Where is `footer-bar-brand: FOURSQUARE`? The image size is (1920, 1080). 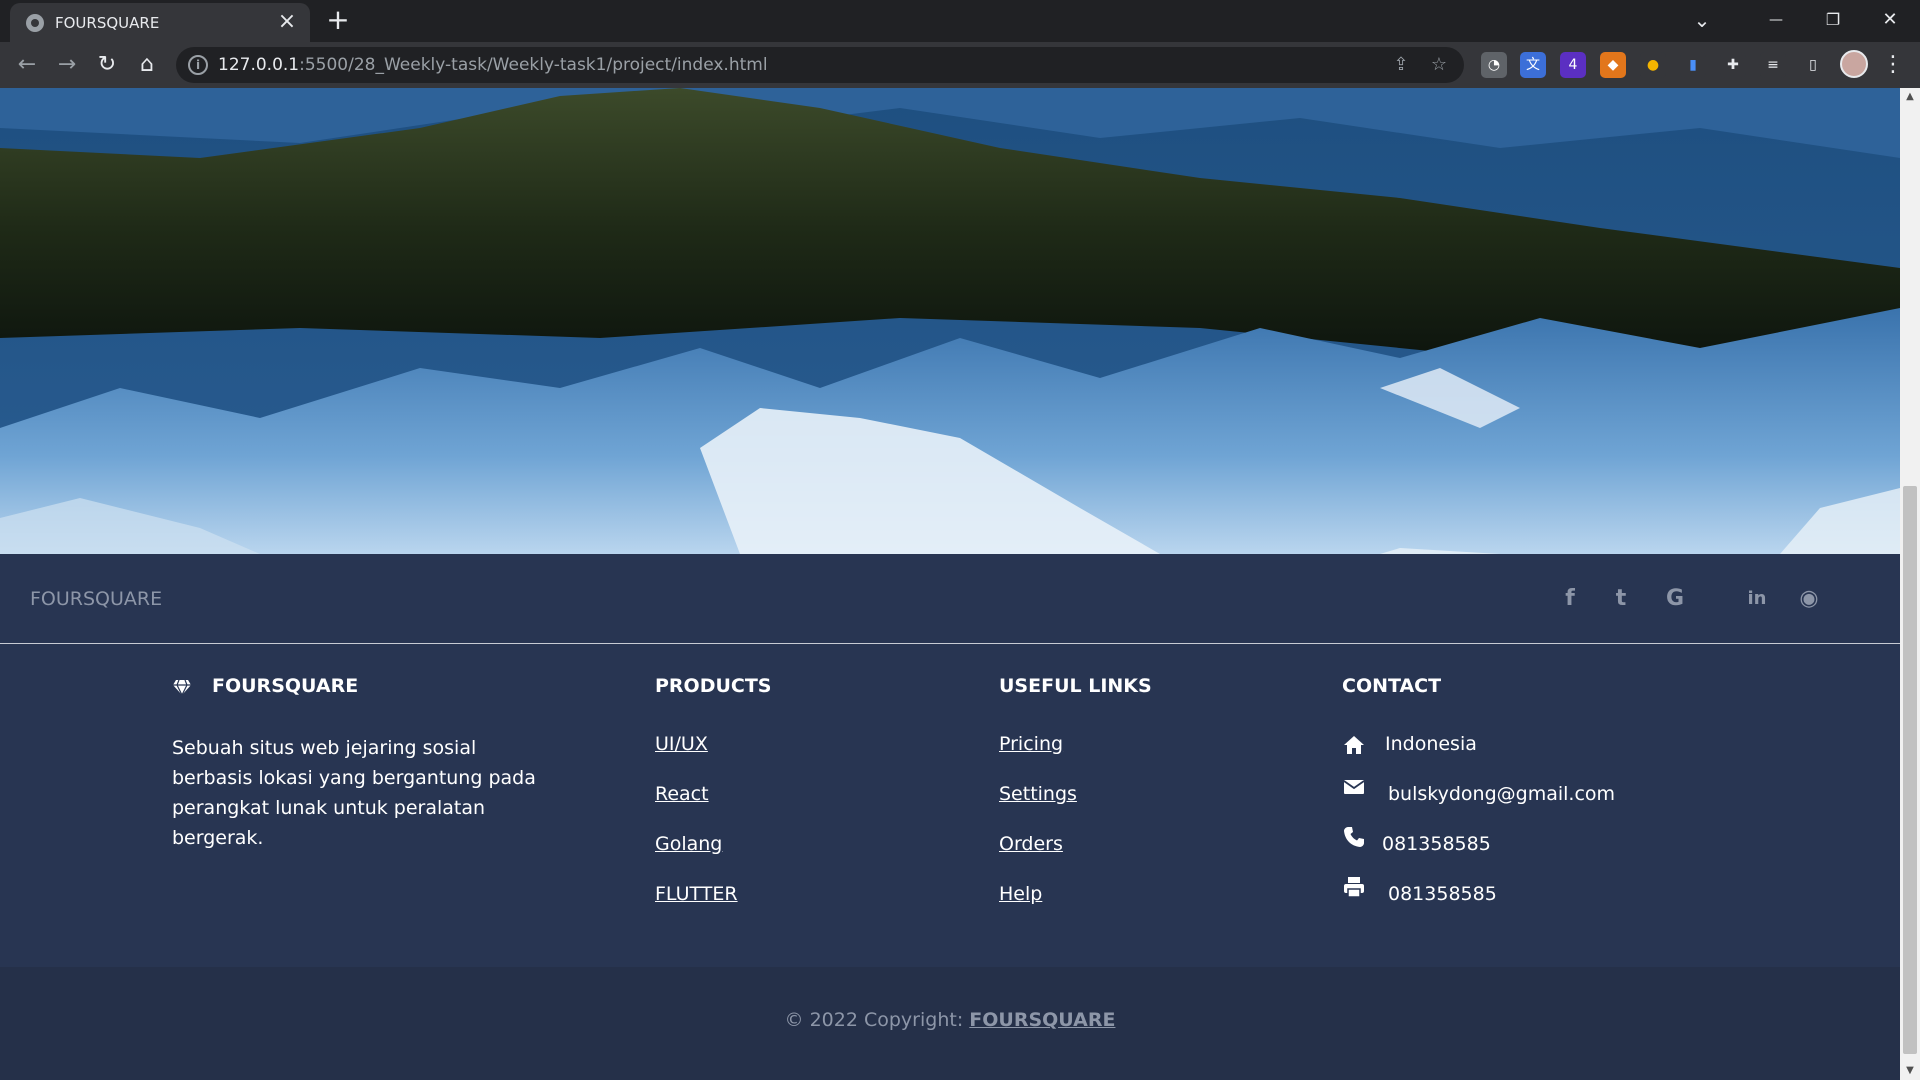 footer-bar-brand: FOURSQUARE is located at coordinates (96, 599).